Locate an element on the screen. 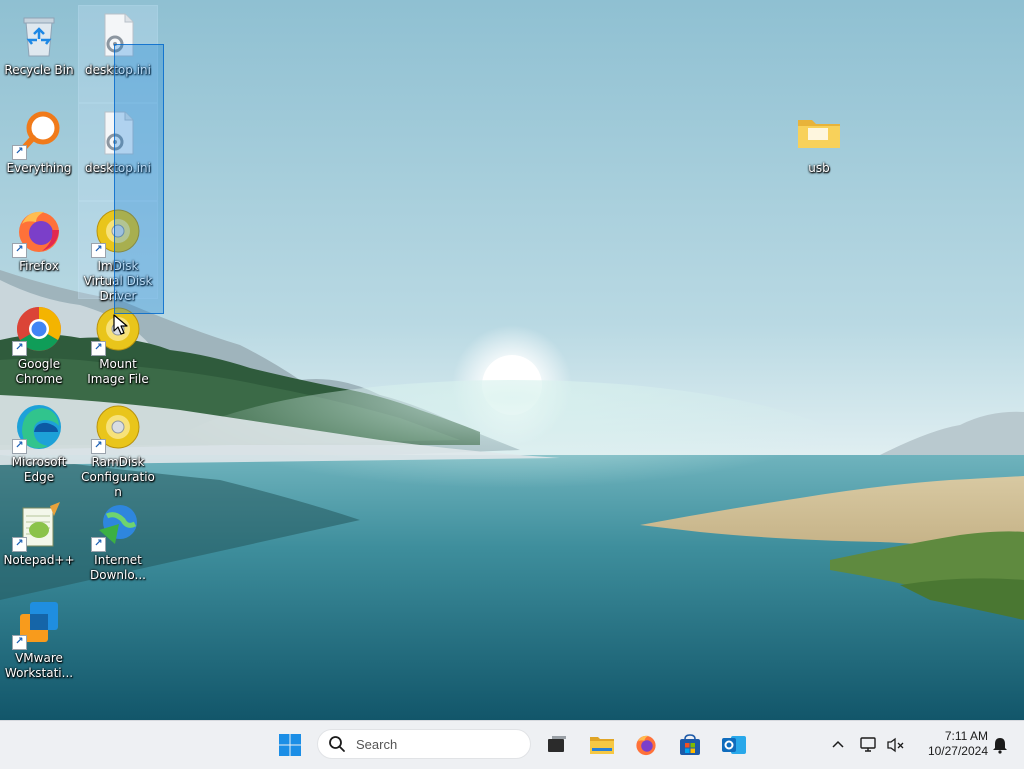 The height and width of the screenshot is (769, 1024). desktop-icon-chrome: ↗ Google Chrome is located at coordinates (39, 348).